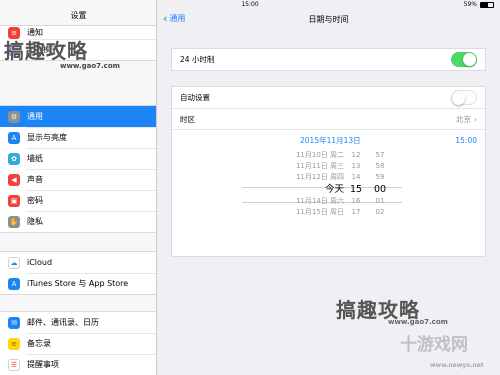 The image size is (500, 375). I want to click on page-title: 日期与时间, so click(328, 19).